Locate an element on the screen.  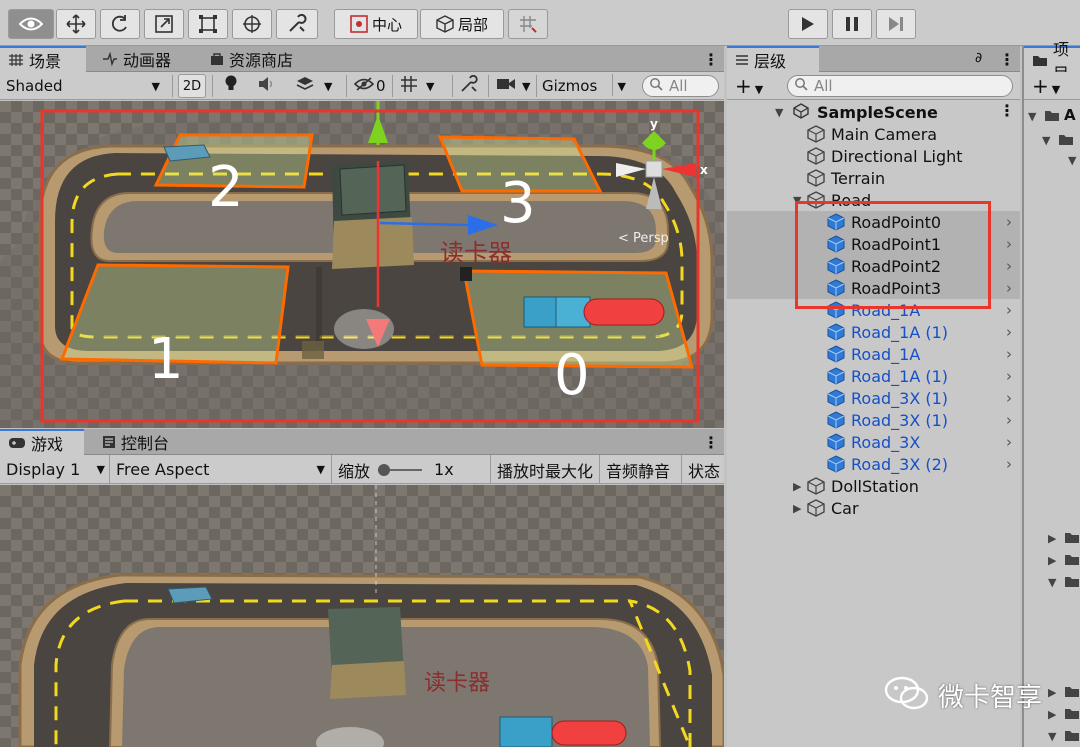
lock-icon: ∂ is located at coordinates (978, 58).